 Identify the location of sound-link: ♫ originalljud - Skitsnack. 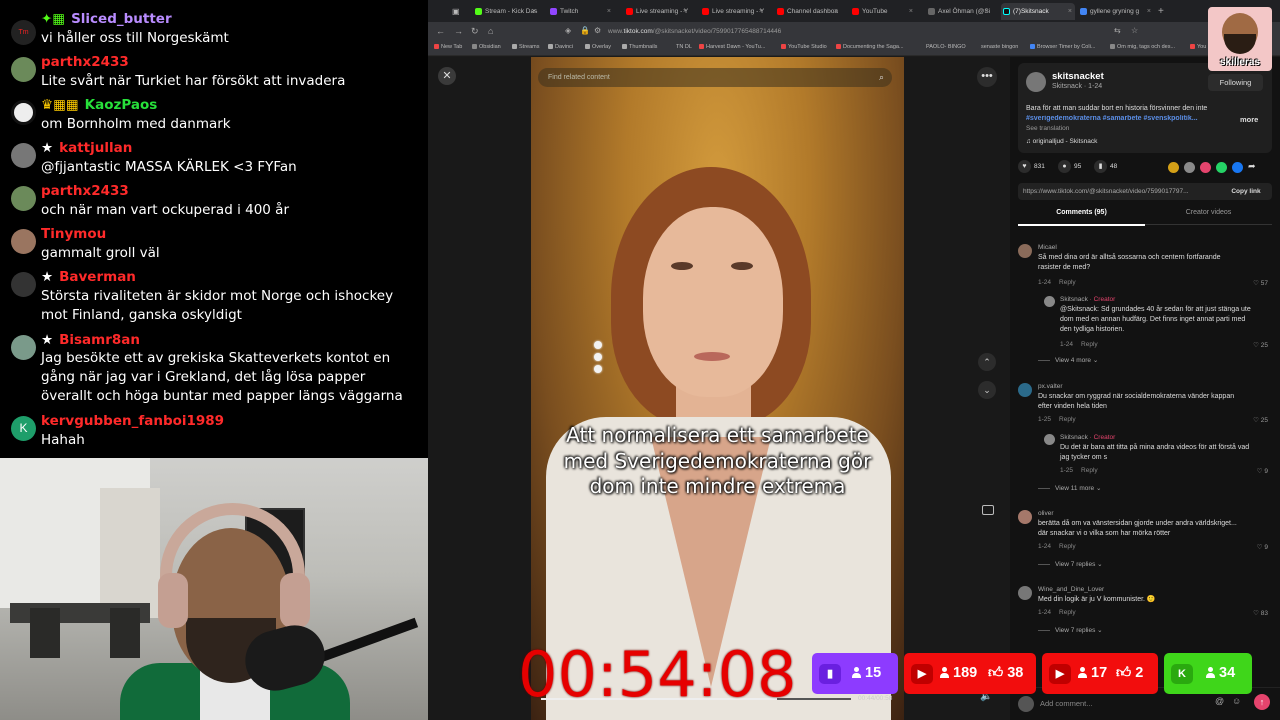
(1061, 141).